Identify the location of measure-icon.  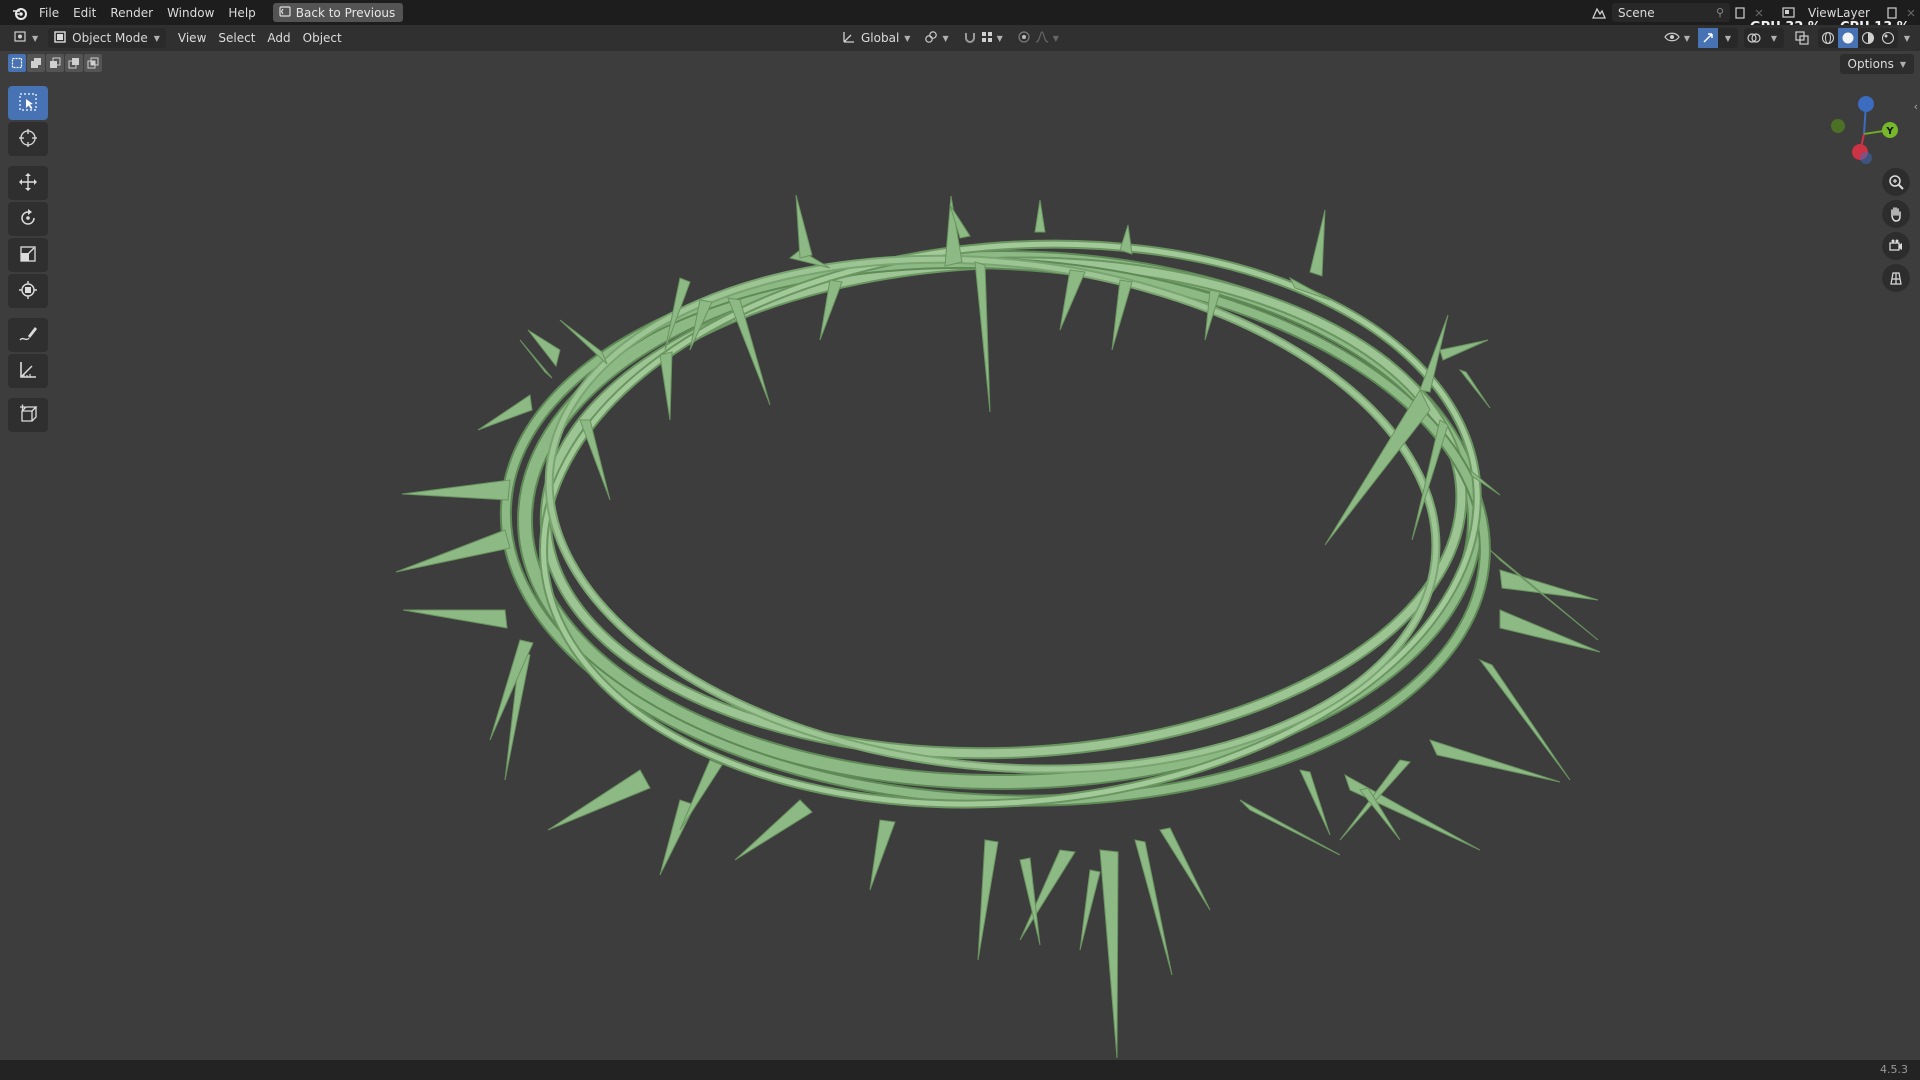
(28, 371).